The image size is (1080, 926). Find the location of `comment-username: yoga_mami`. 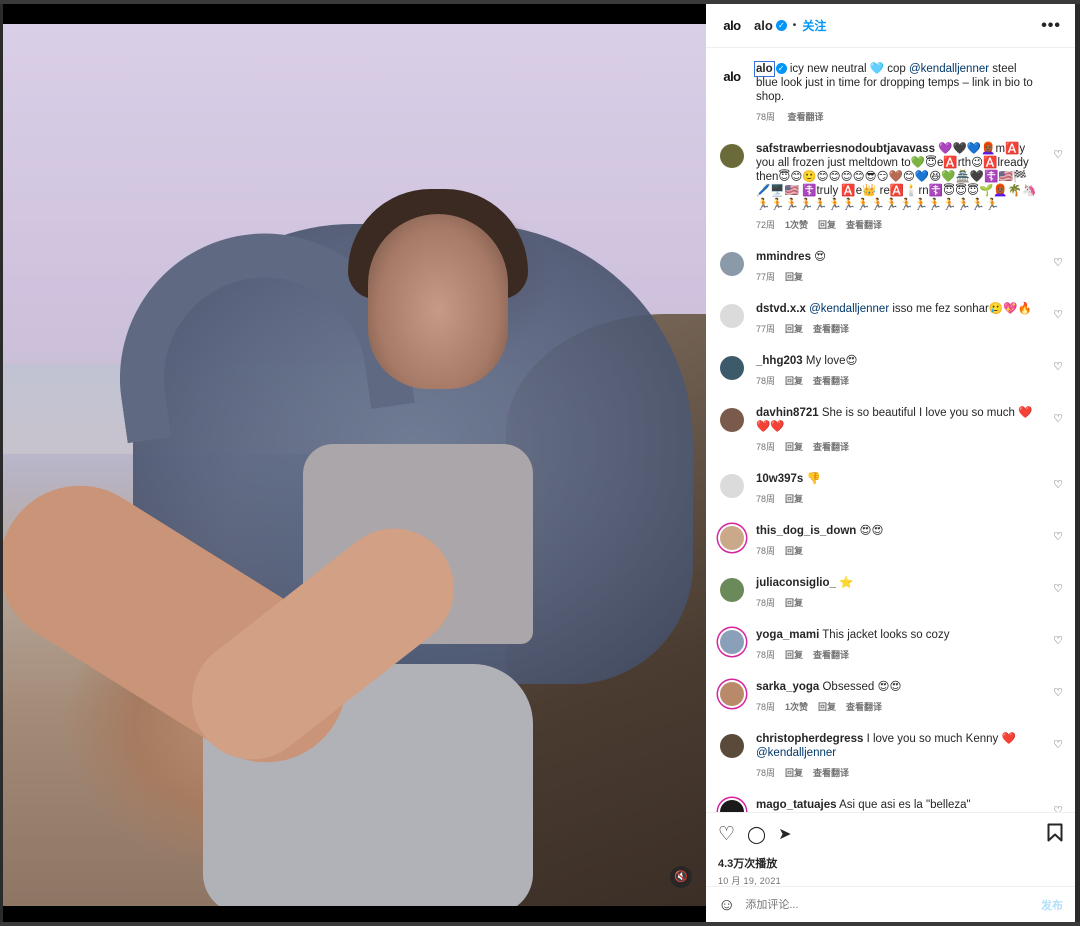

comment-username: yoga_mami is located at coordinates (787, 635).